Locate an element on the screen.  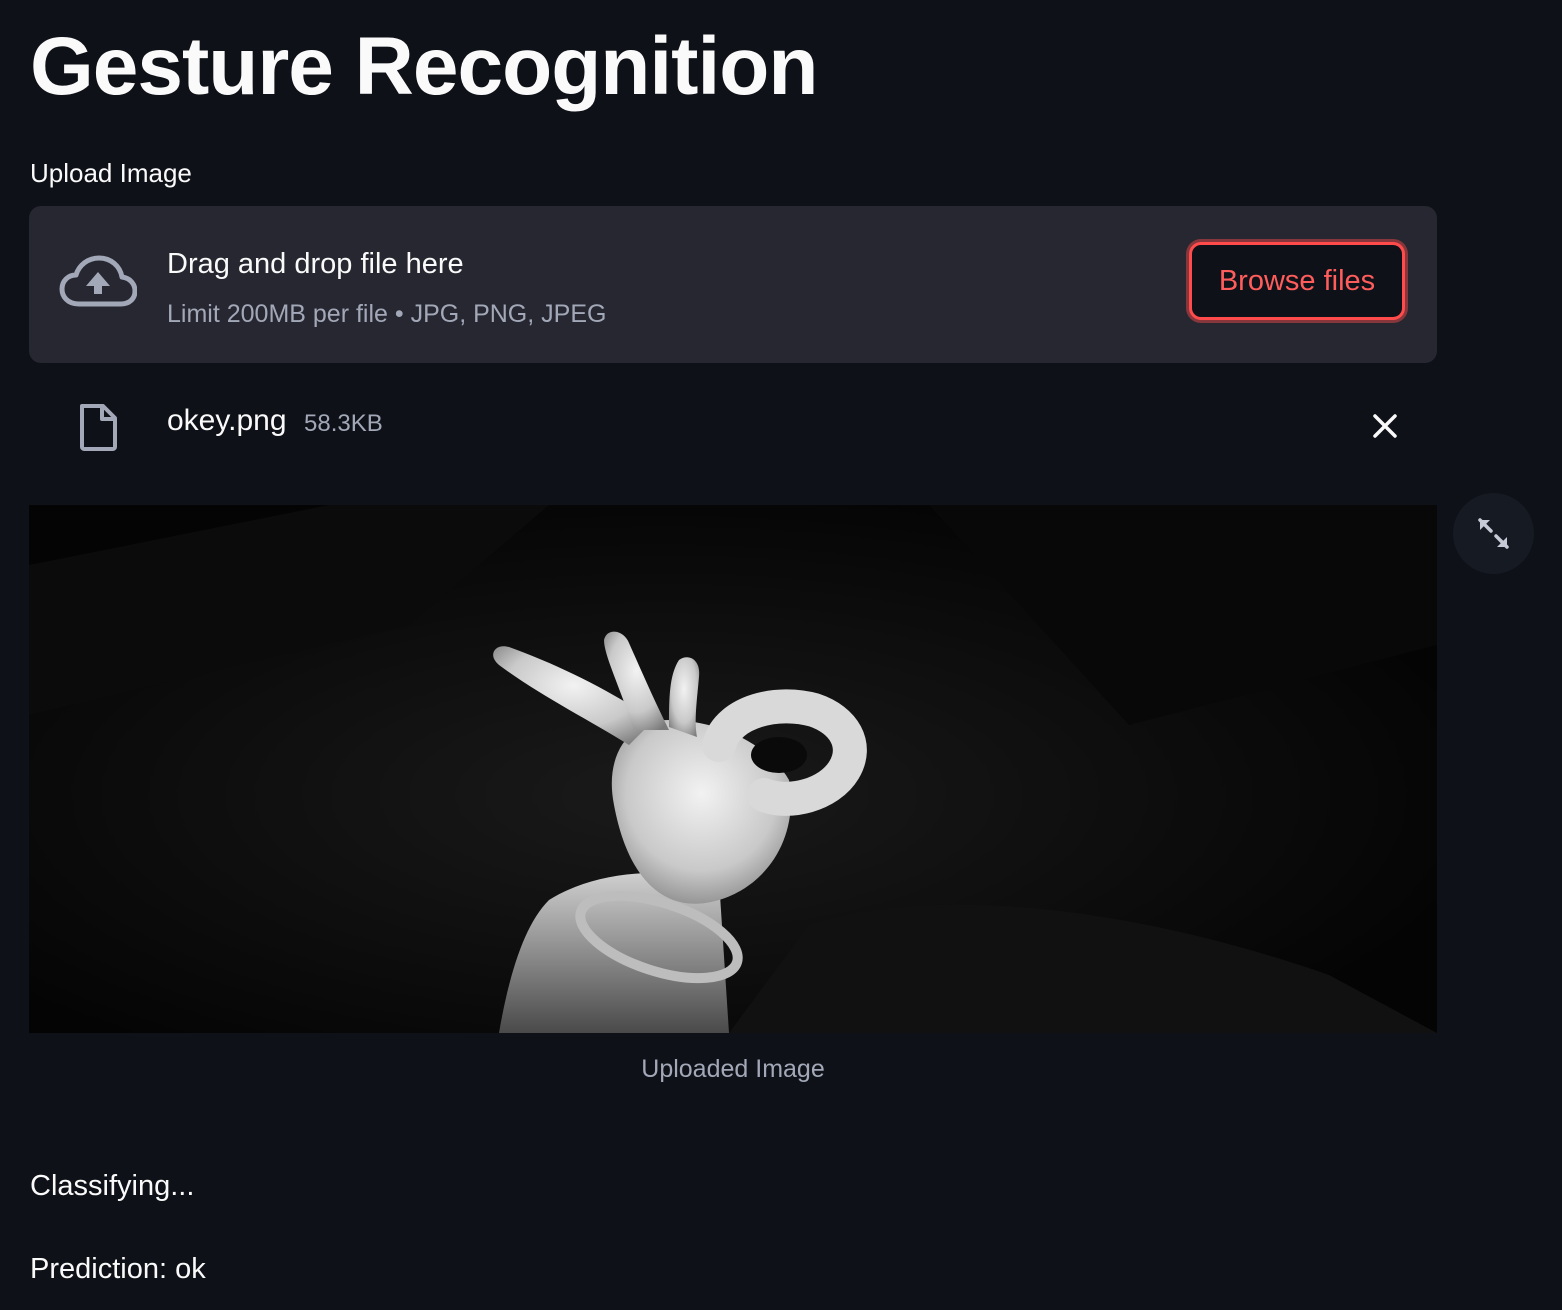
close-icon is located at coordinates (1385, 426).